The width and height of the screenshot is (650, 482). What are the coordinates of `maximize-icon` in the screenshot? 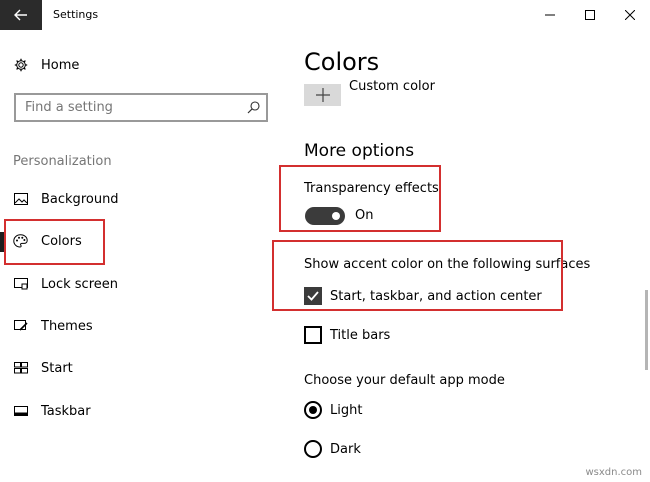 It's located at (590, 15).